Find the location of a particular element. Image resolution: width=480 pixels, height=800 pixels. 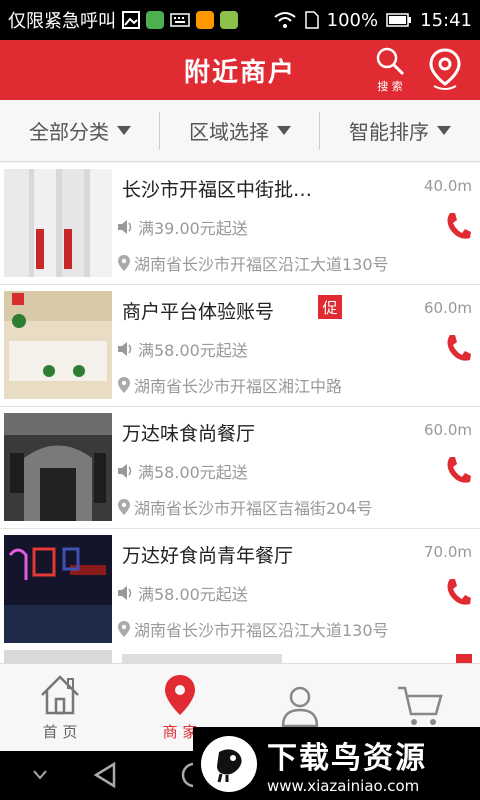

clock: 15:41 is located at coordinates (446, 20).